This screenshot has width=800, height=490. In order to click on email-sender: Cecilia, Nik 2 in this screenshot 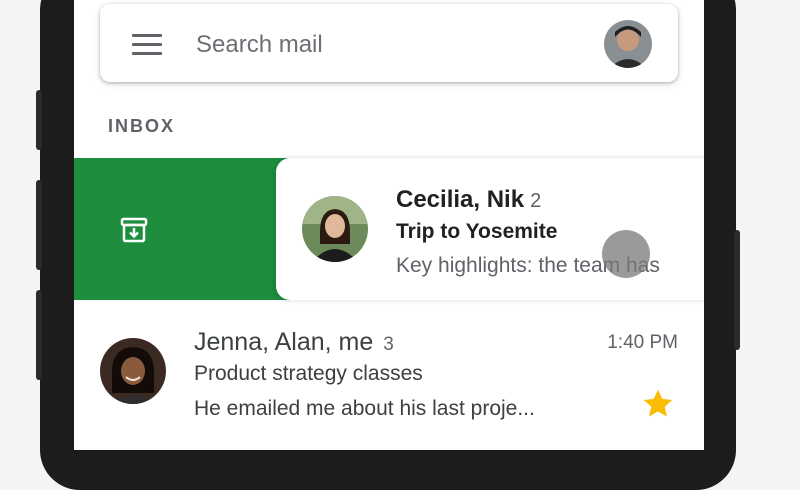, I will do `click(468, 200)`.